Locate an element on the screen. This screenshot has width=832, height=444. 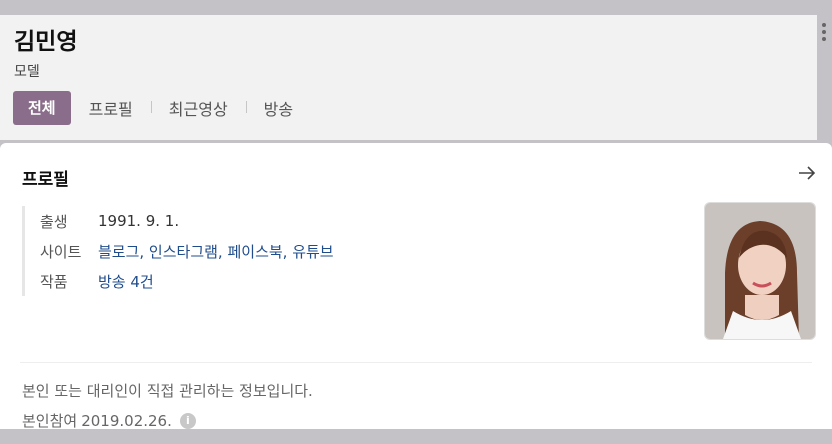
joined-date: 2019.02.26. is located at coordinates (126, 420).